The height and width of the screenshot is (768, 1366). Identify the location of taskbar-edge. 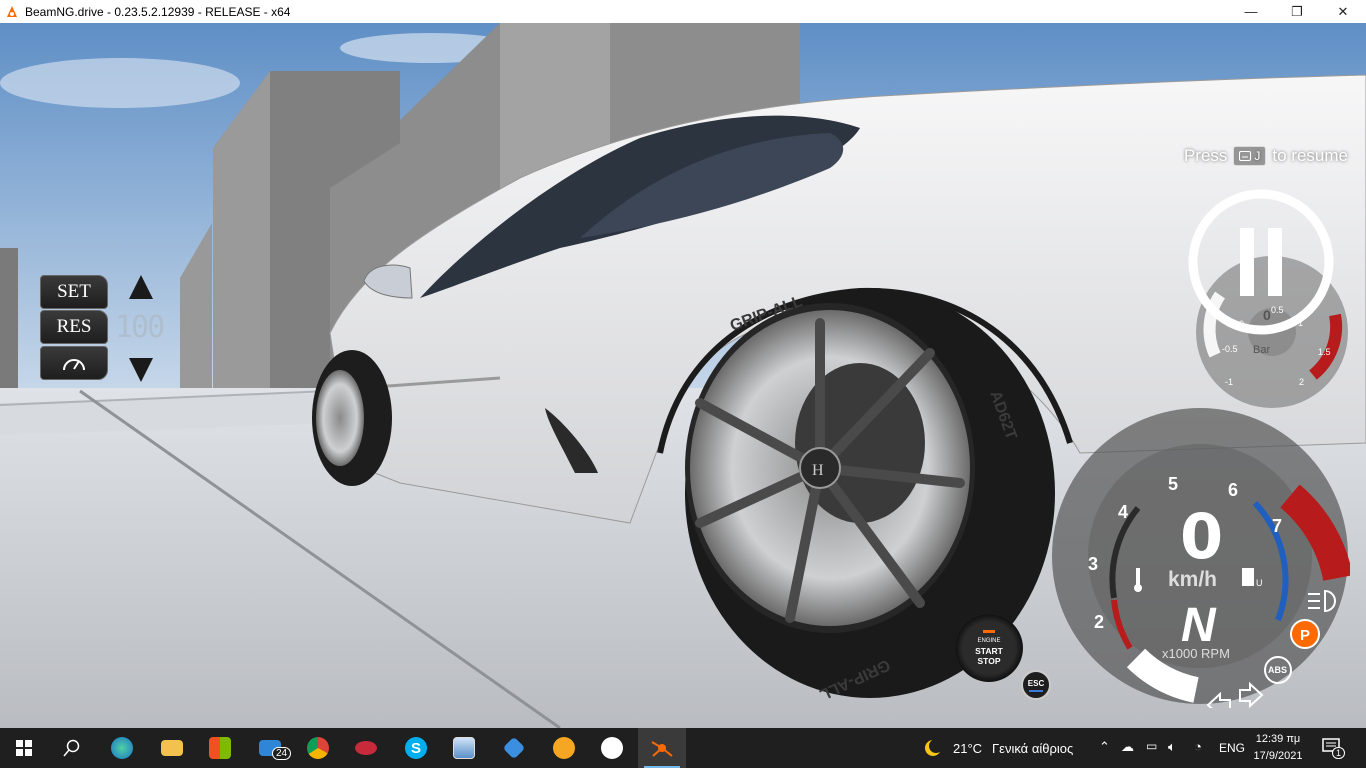
(122, 748).